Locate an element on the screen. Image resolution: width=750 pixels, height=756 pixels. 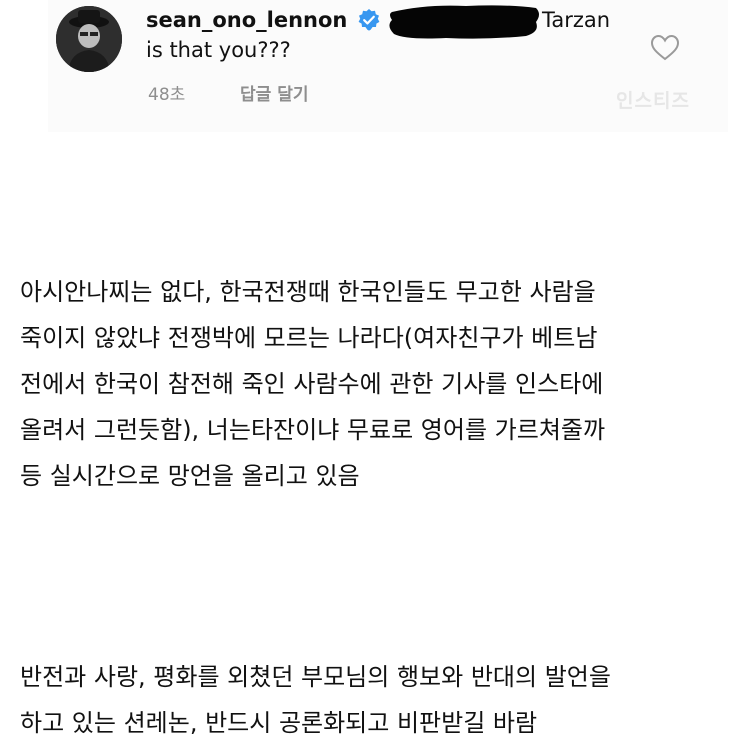
redacted-mention is located at coordinates (464, 22).